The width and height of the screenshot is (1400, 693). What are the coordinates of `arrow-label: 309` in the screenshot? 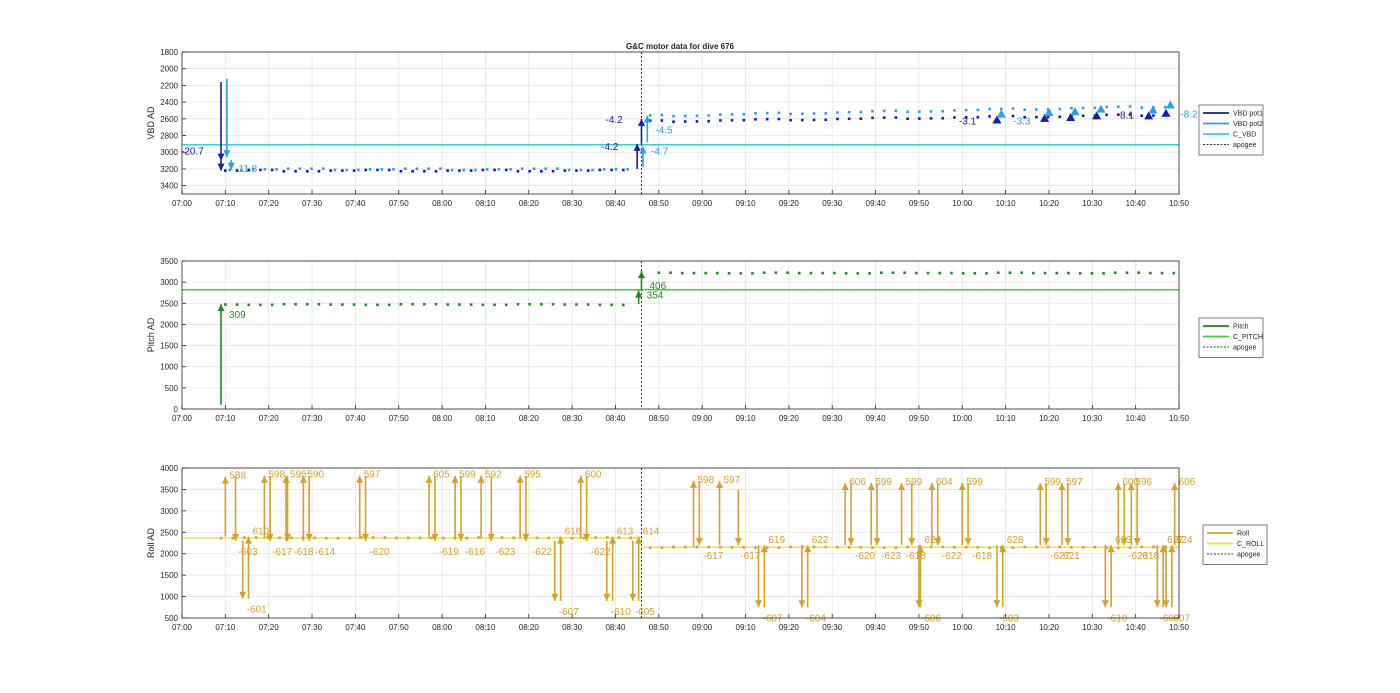 It's located at (237, 315).